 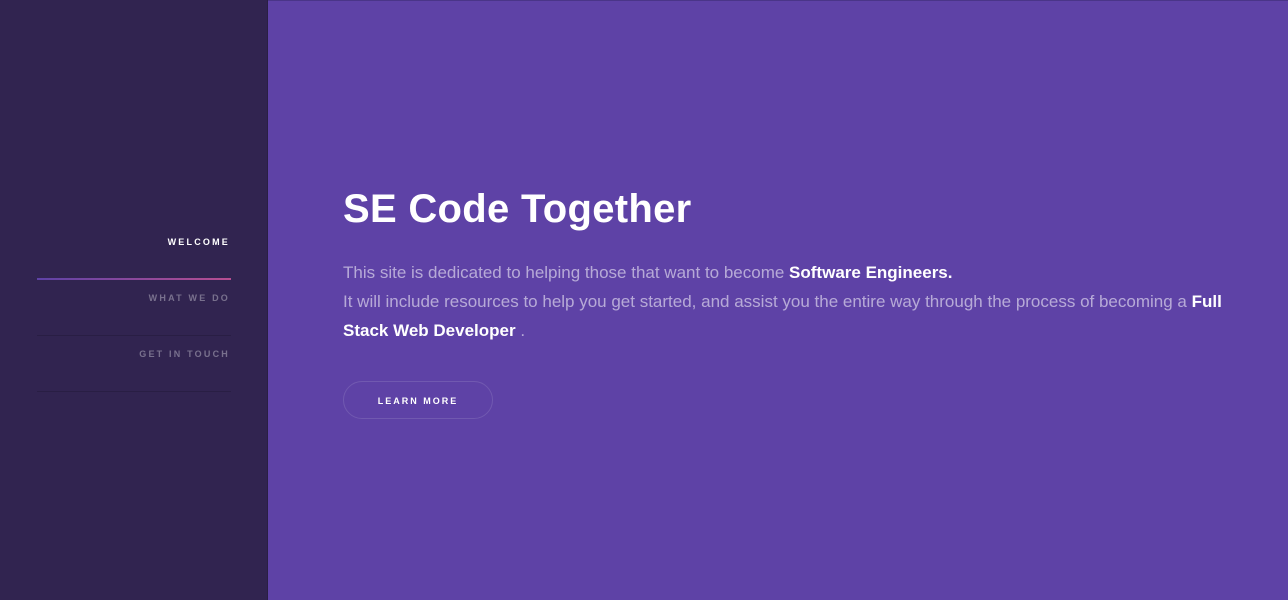 I want to click on nav-item-underline, so click(x=134, y=391).